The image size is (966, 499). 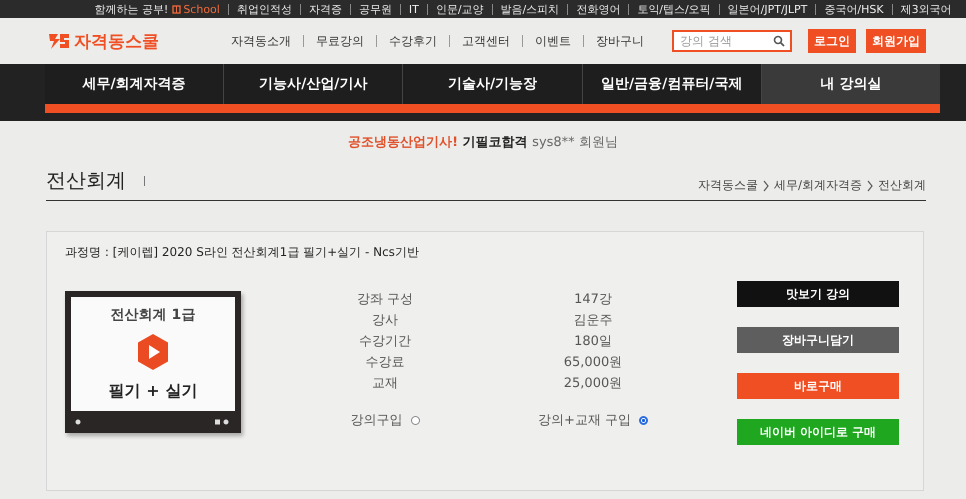 What do you see at coordinates (86, 180) in the screenshot?
I see `page-title: 전산회계` at bounding box center [86, 180].